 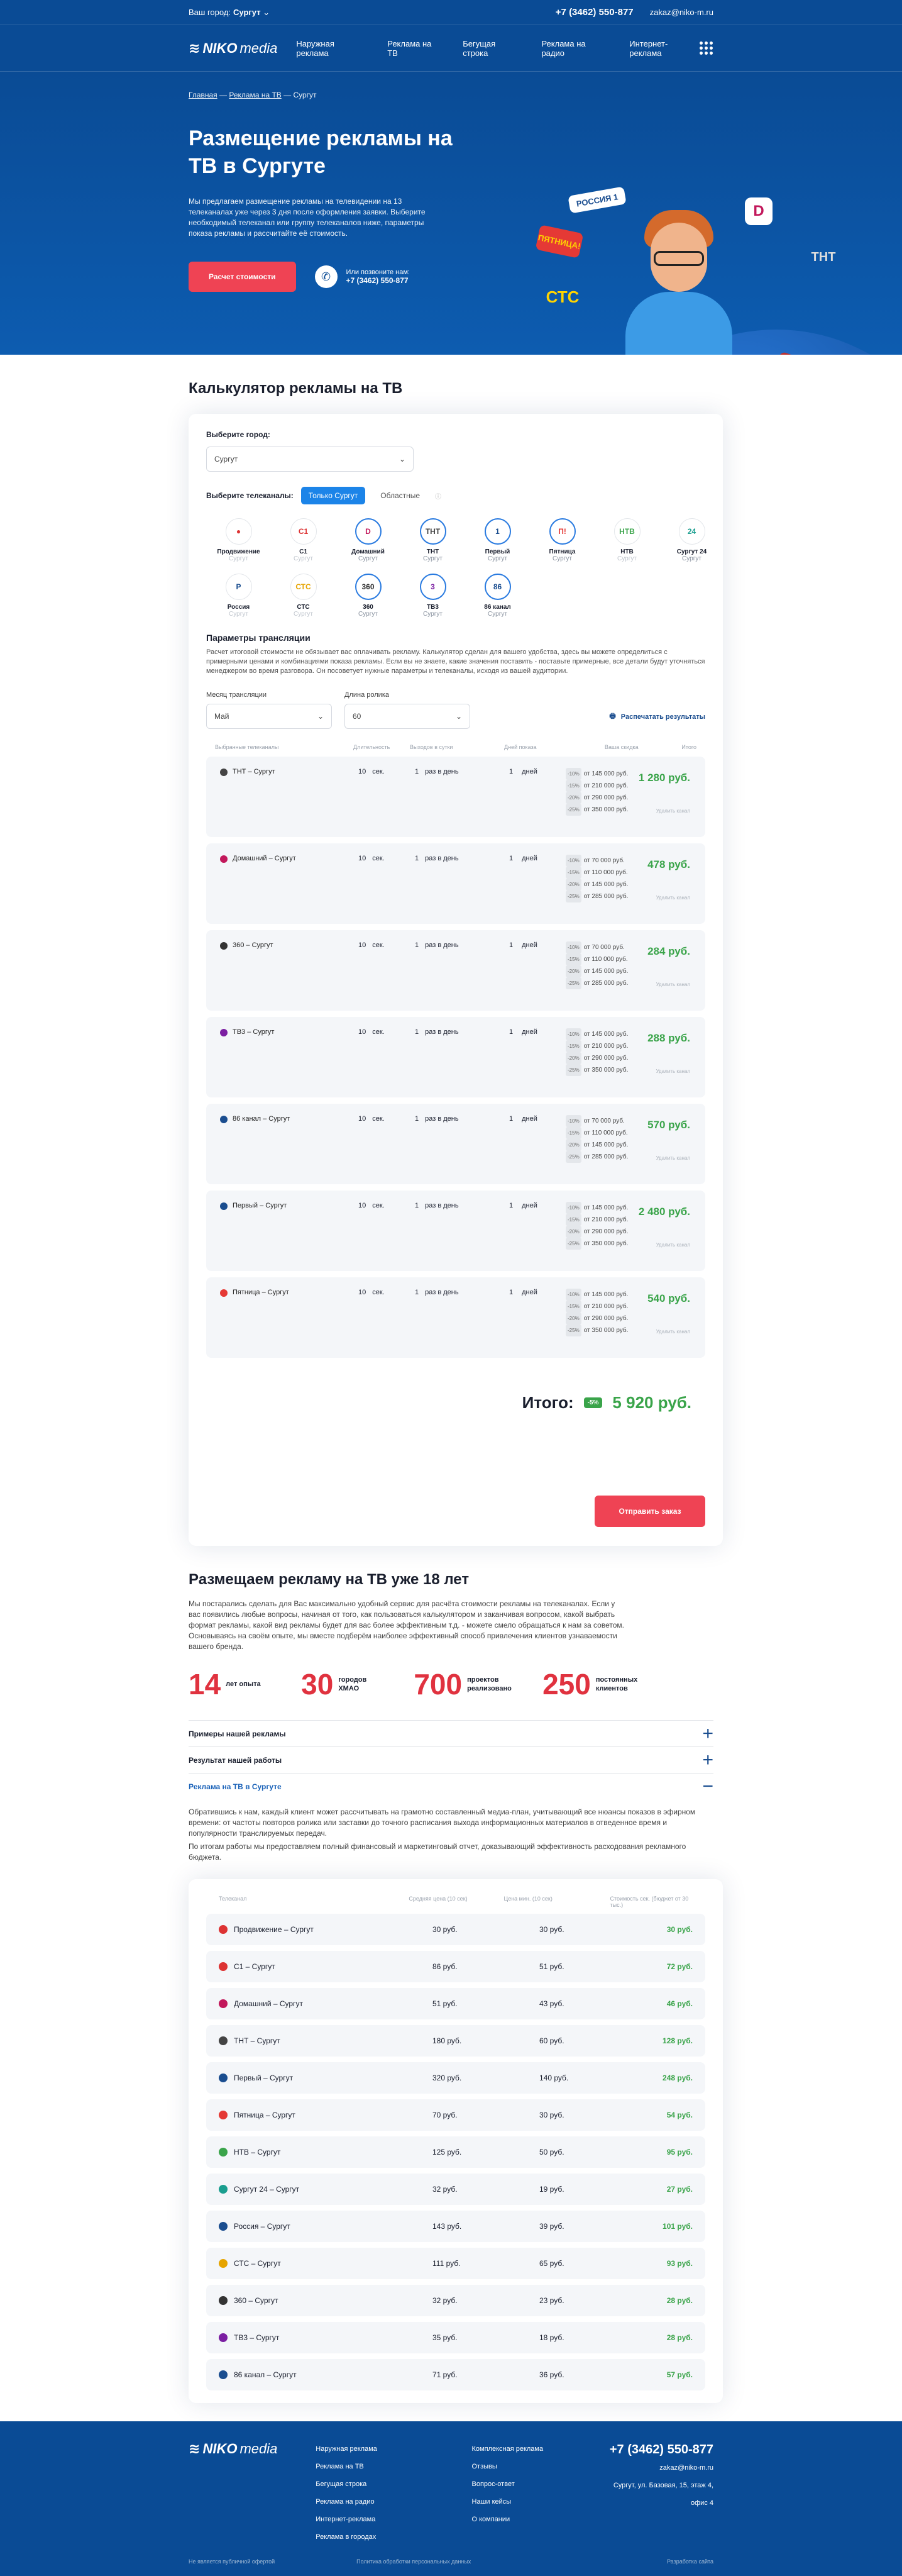 I want to click on channel-option: C1 C1 Сургут, so click(x=303, y=540).